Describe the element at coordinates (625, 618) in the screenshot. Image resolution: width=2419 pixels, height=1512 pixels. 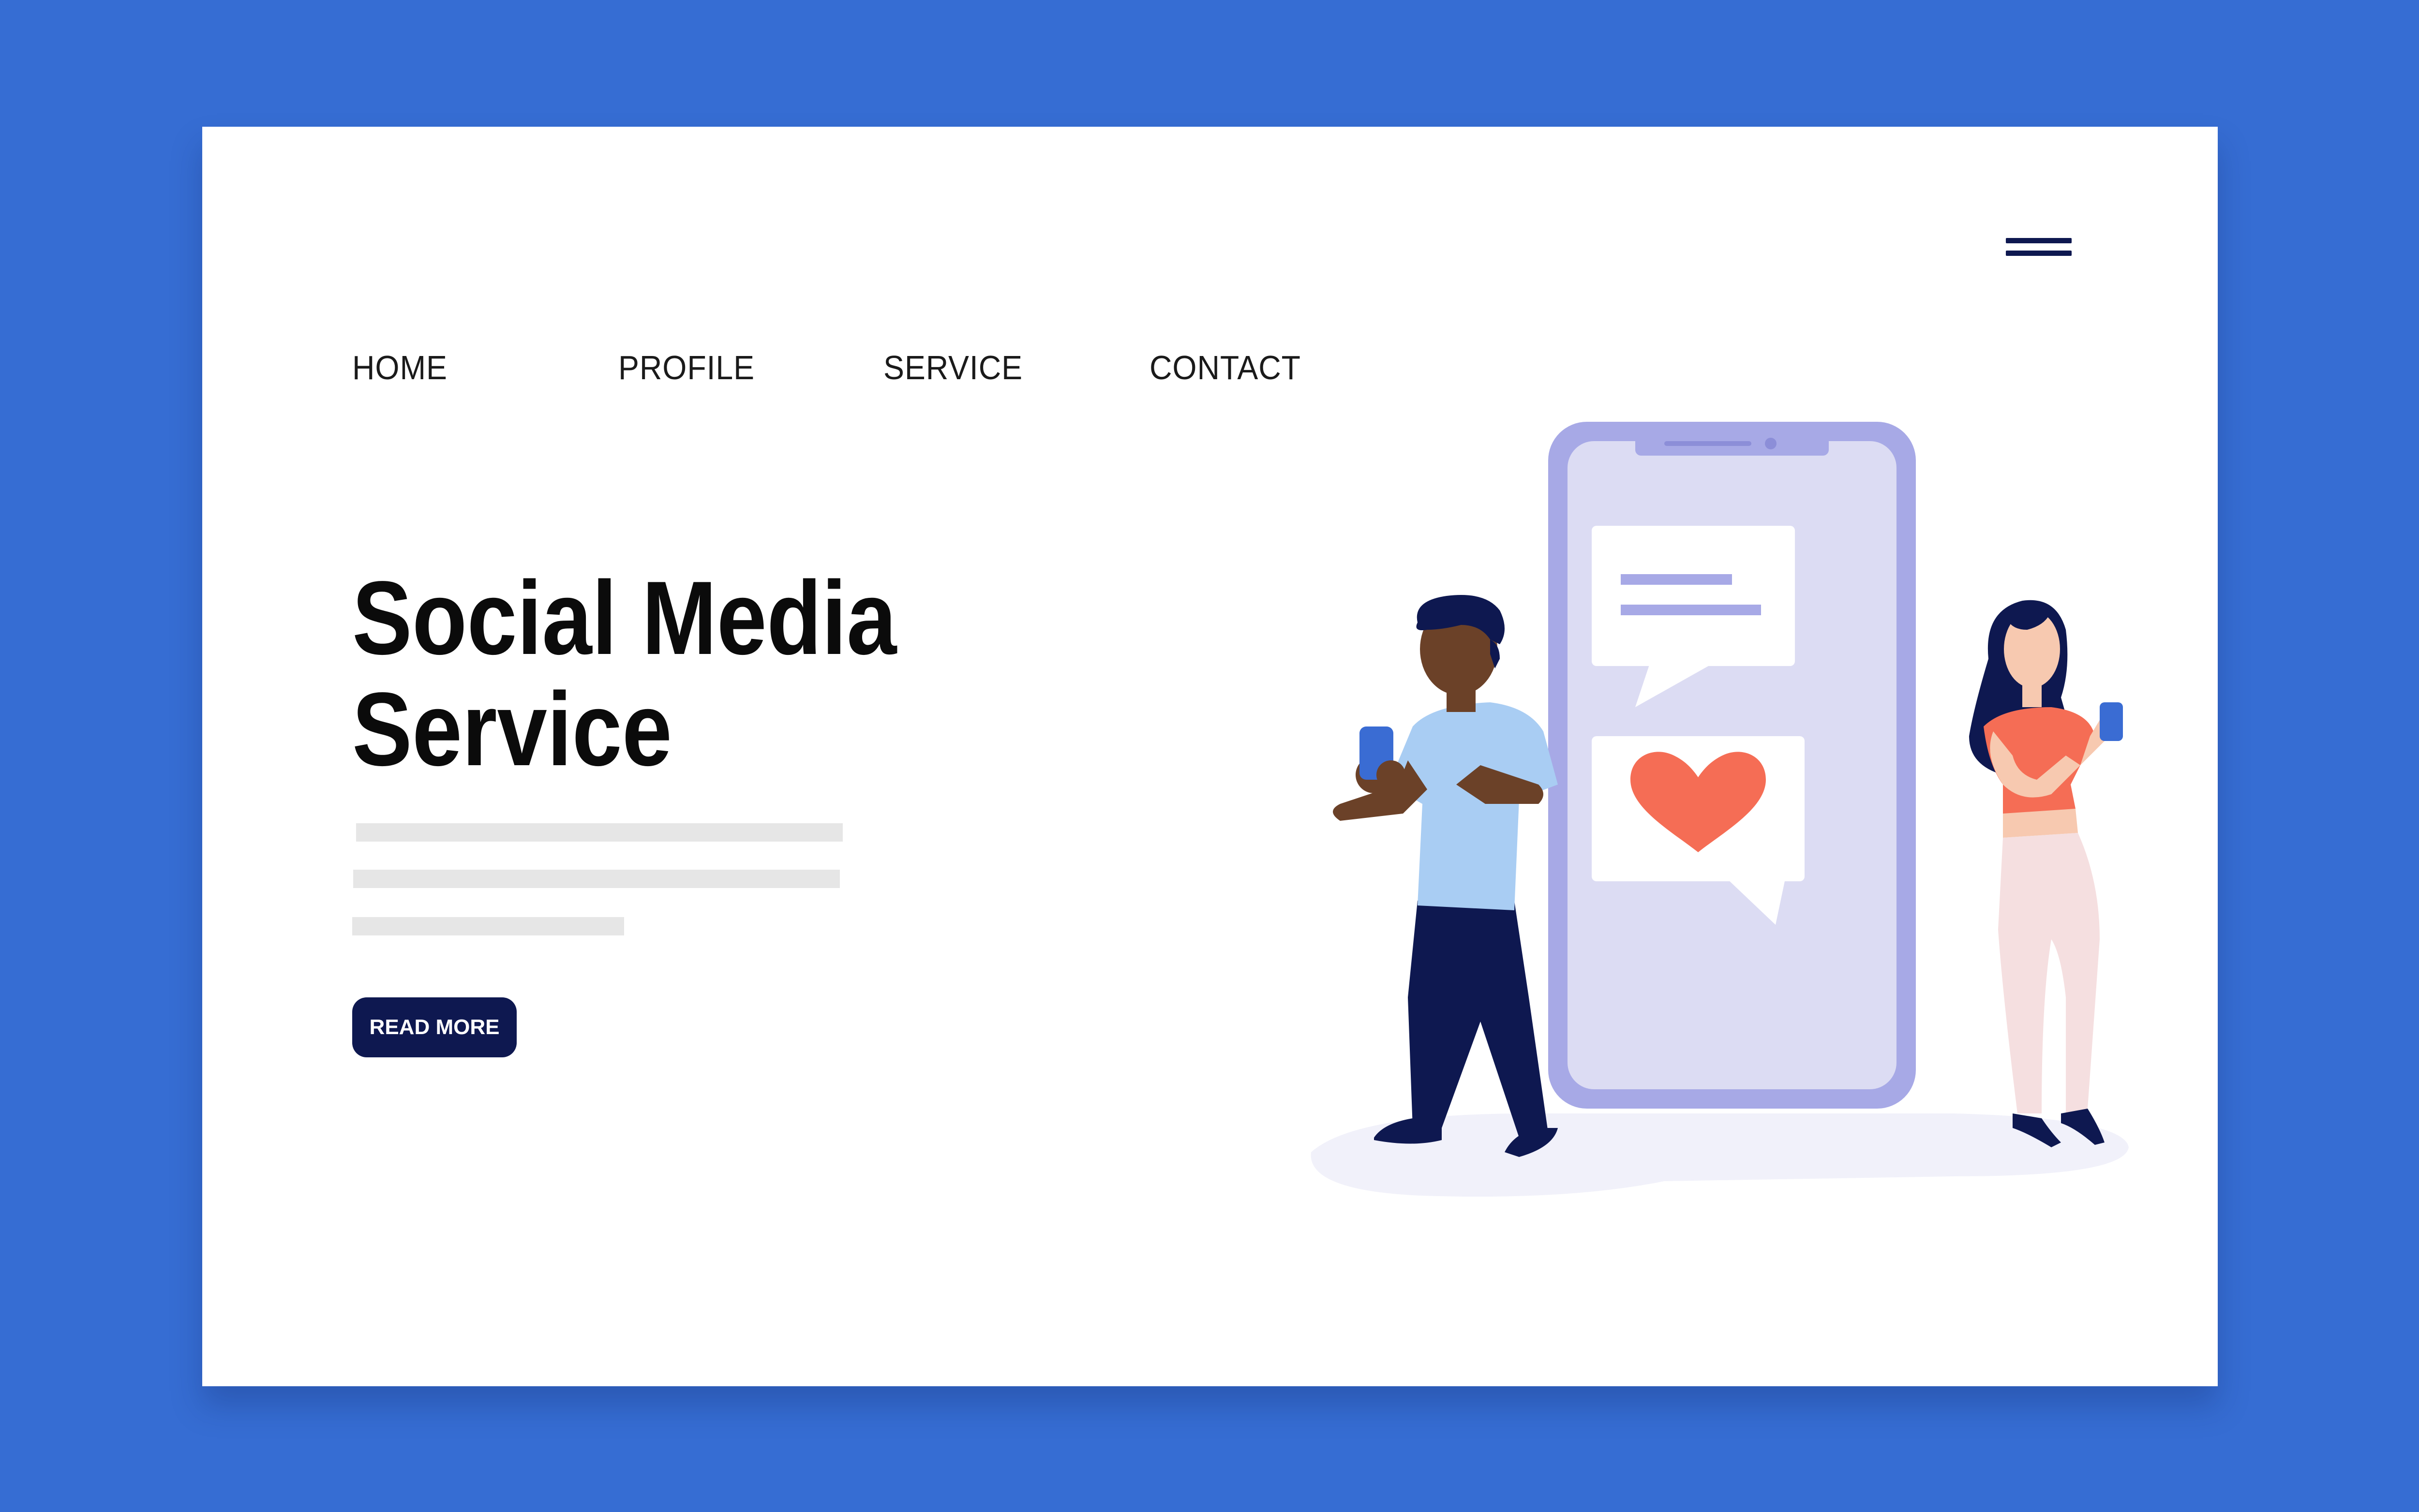
I see `hero-title-line-1: Social Media` at that location.